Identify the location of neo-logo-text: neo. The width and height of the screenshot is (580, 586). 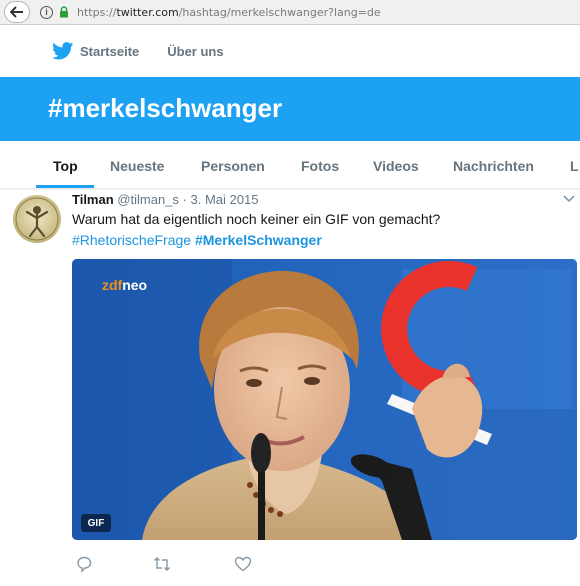
(135, 285).